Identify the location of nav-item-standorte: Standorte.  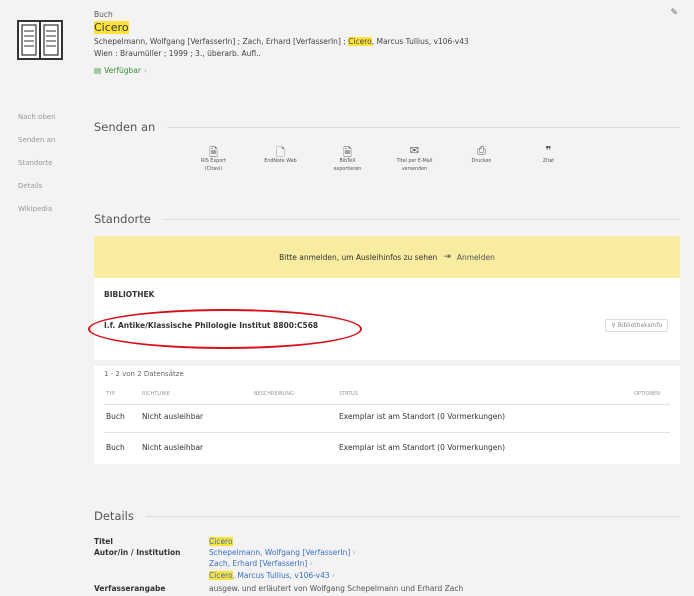
(37, 170).